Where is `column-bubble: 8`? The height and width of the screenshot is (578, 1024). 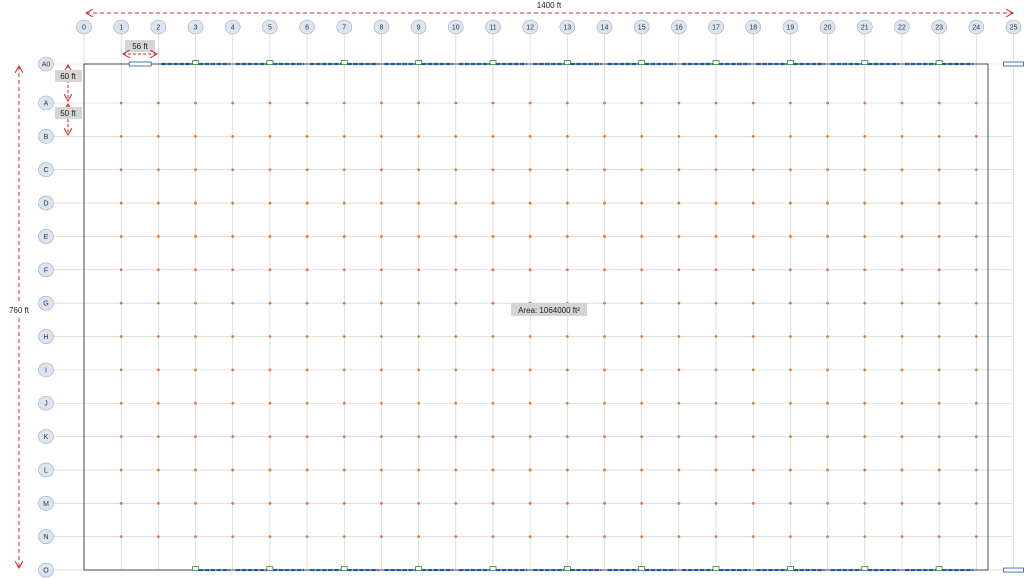 column-bubble: 8 is located at coordinates (381, 27).